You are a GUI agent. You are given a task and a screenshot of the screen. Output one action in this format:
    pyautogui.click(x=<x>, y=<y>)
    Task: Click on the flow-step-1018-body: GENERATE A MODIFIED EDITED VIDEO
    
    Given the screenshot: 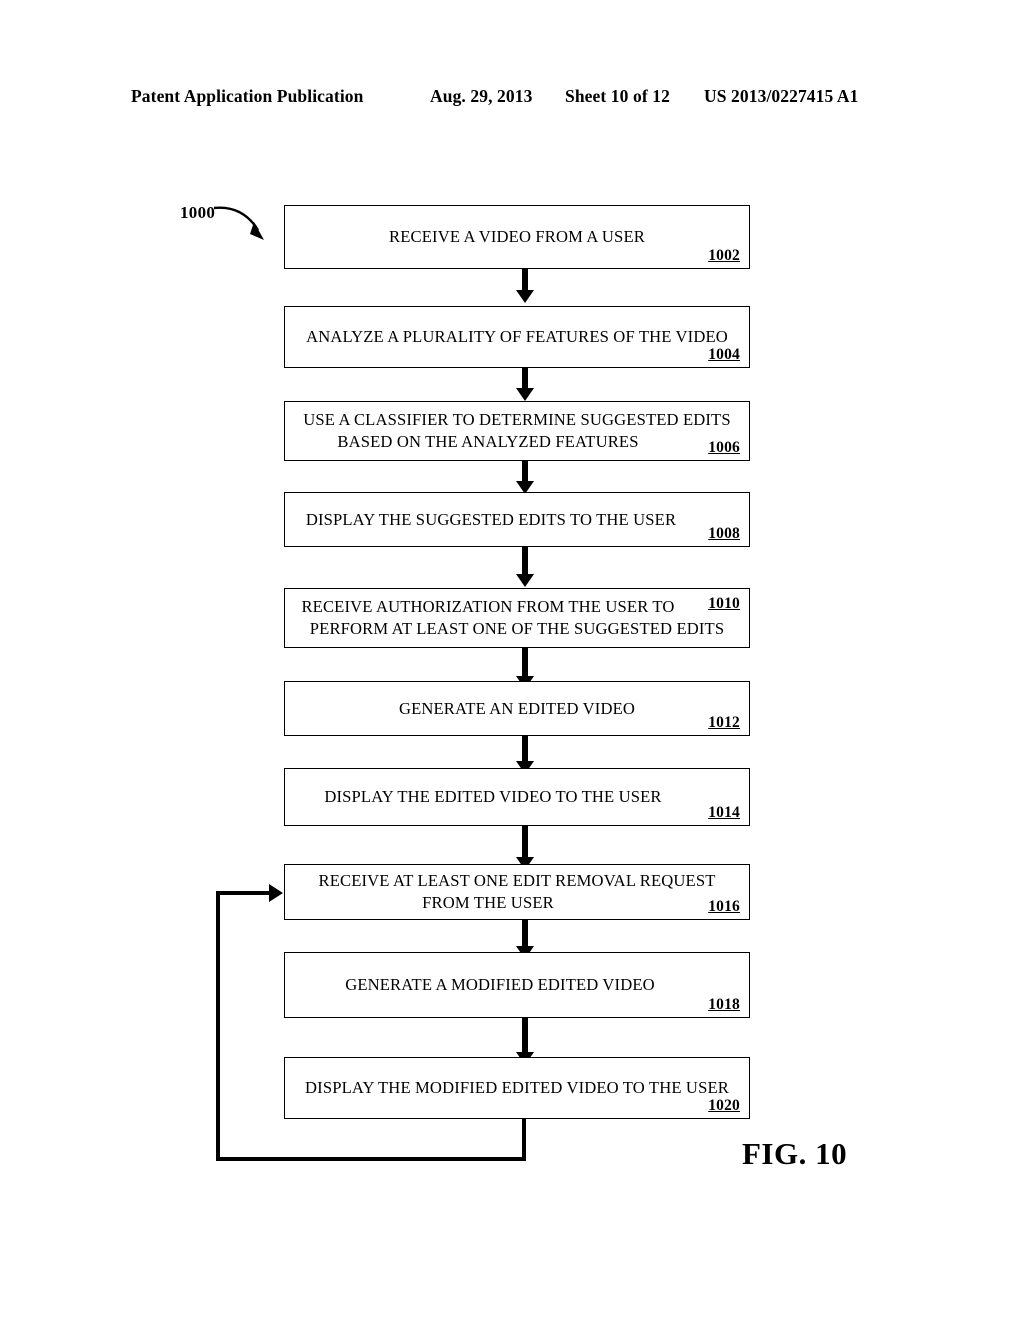 What is the action you would take?
    pyautogui.click(x=517, y=985)
    